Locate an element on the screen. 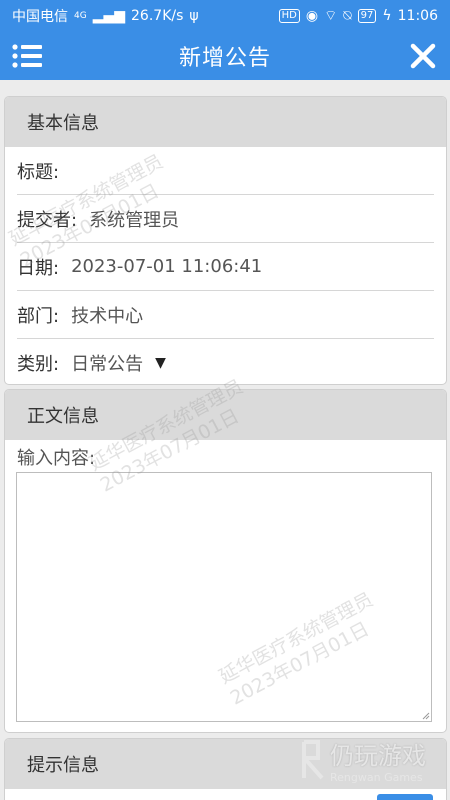 The height and width of the screenshot is (800, 450). submitter-label: 提交者: is located at coordinates (47, 220).